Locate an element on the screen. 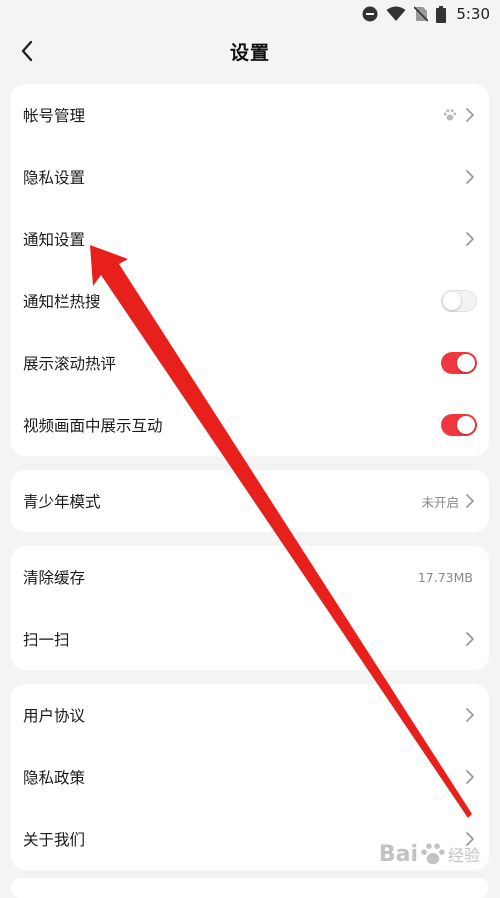 This screenshot has height=898, width=500. back-button is located at coordinates (27, 51).